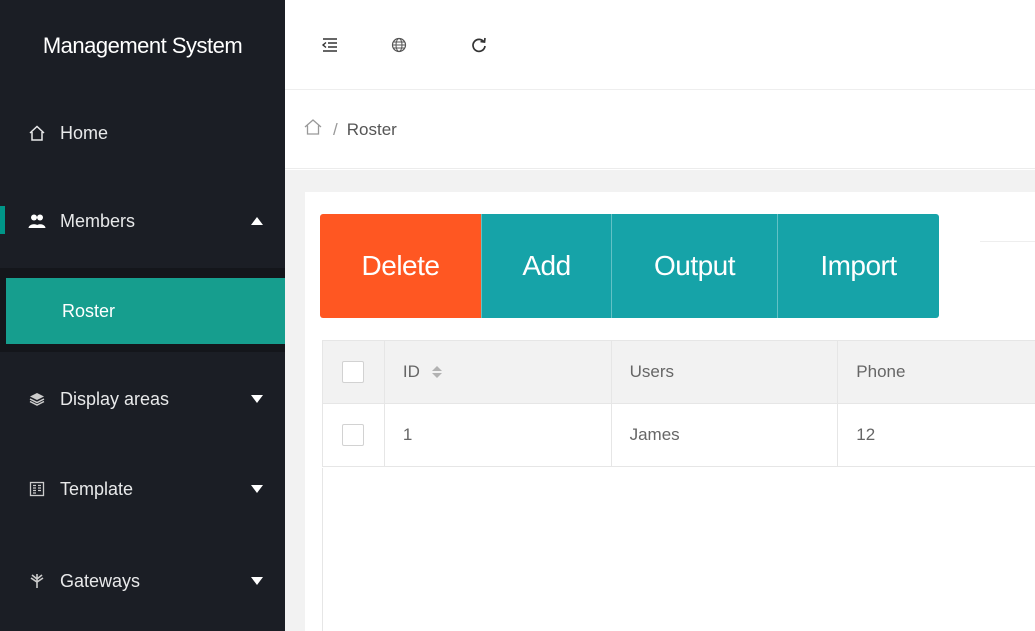 Image resolution: width=1035 pixels, height=631 pixels. I want to click on cell-phone: 12, so click(866, 434).